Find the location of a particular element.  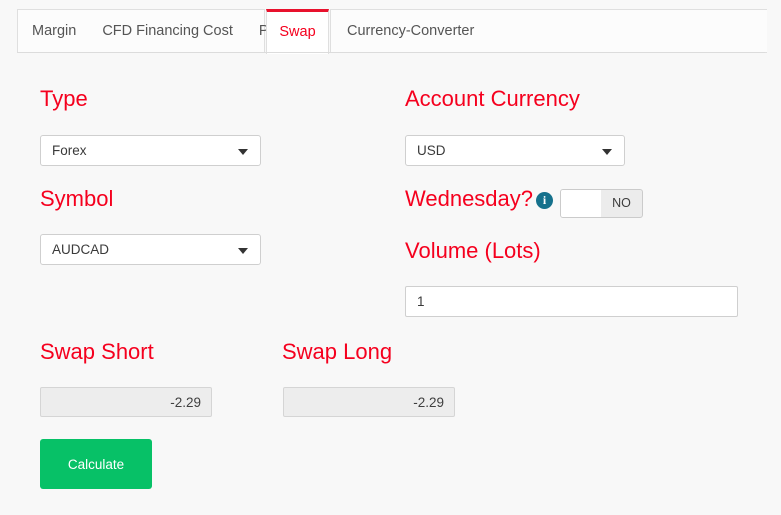

swap-long-label: Swap Long is located at coordinates (337, 351).